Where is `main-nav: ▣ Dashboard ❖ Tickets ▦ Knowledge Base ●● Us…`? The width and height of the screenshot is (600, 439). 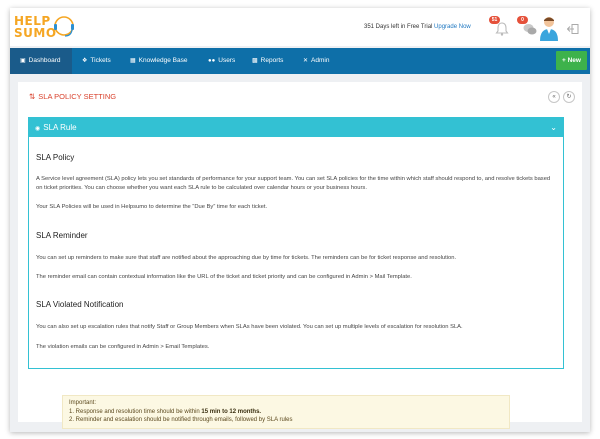 main-nav: ▣ Dashboard ❖ Tickets ▦ Knowledge Base ●● Us… is located at coordinates (300, 61).